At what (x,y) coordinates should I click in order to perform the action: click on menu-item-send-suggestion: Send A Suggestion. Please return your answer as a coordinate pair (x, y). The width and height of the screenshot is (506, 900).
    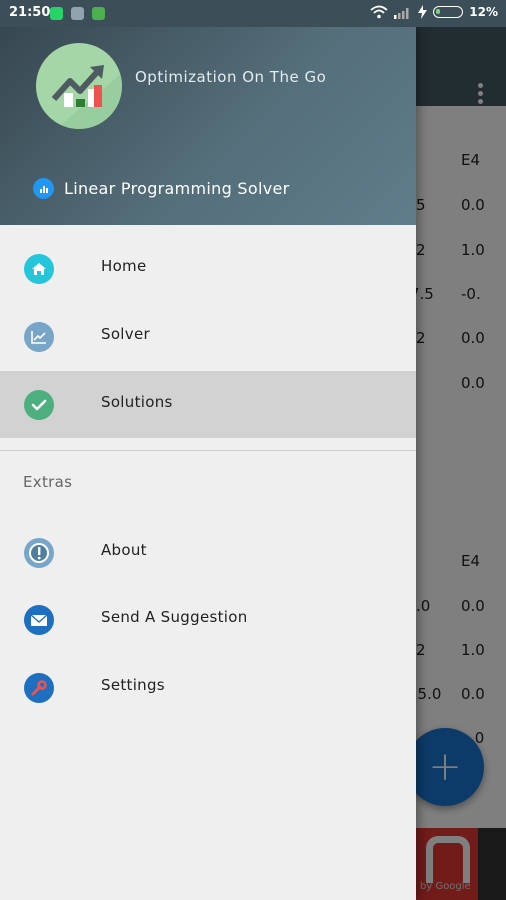
    Looking at the image, I should click on (208, 619).